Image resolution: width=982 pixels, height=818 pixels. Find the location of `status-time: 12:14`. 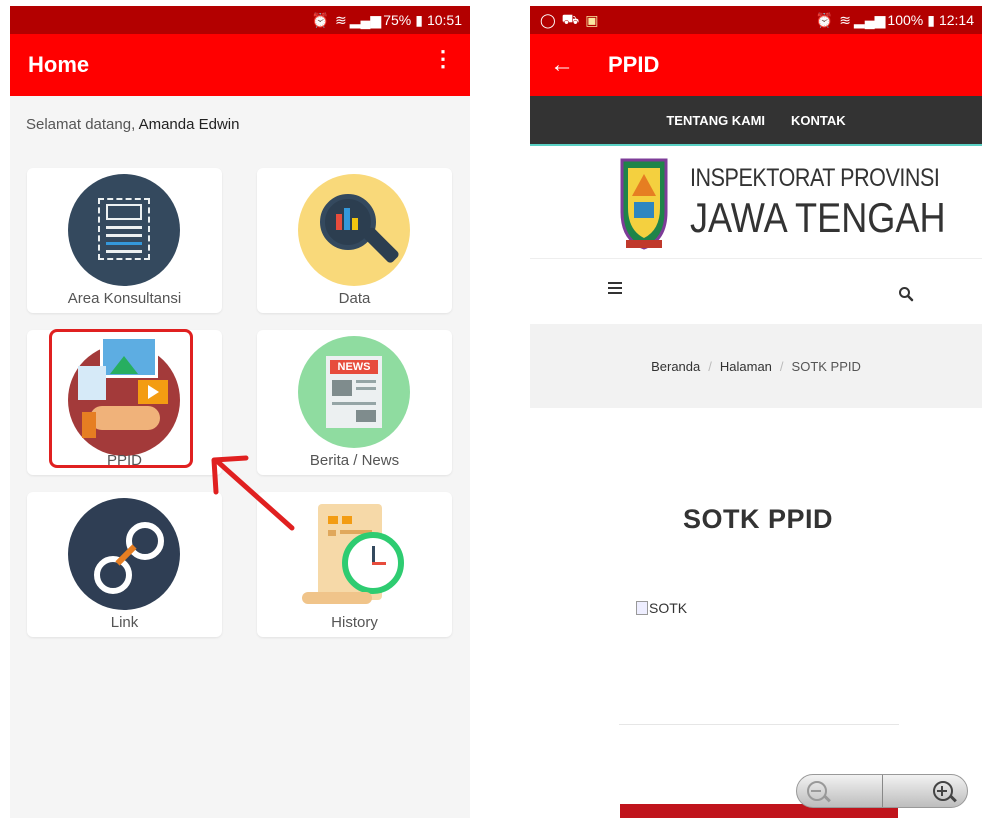

status-time: 12:14 is located at coordinates (956, 20).